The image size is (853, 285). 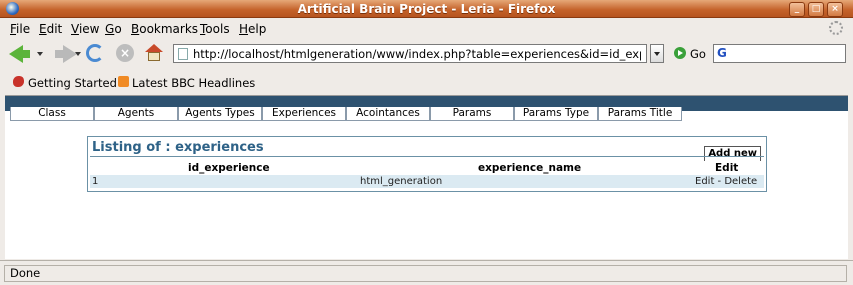 What do you see at coordinates (426, 82) in the screenshot?
I see `bookmarks-toolbar: Getting Started Latest BBC Headlines` at bounding box center [426, 82].